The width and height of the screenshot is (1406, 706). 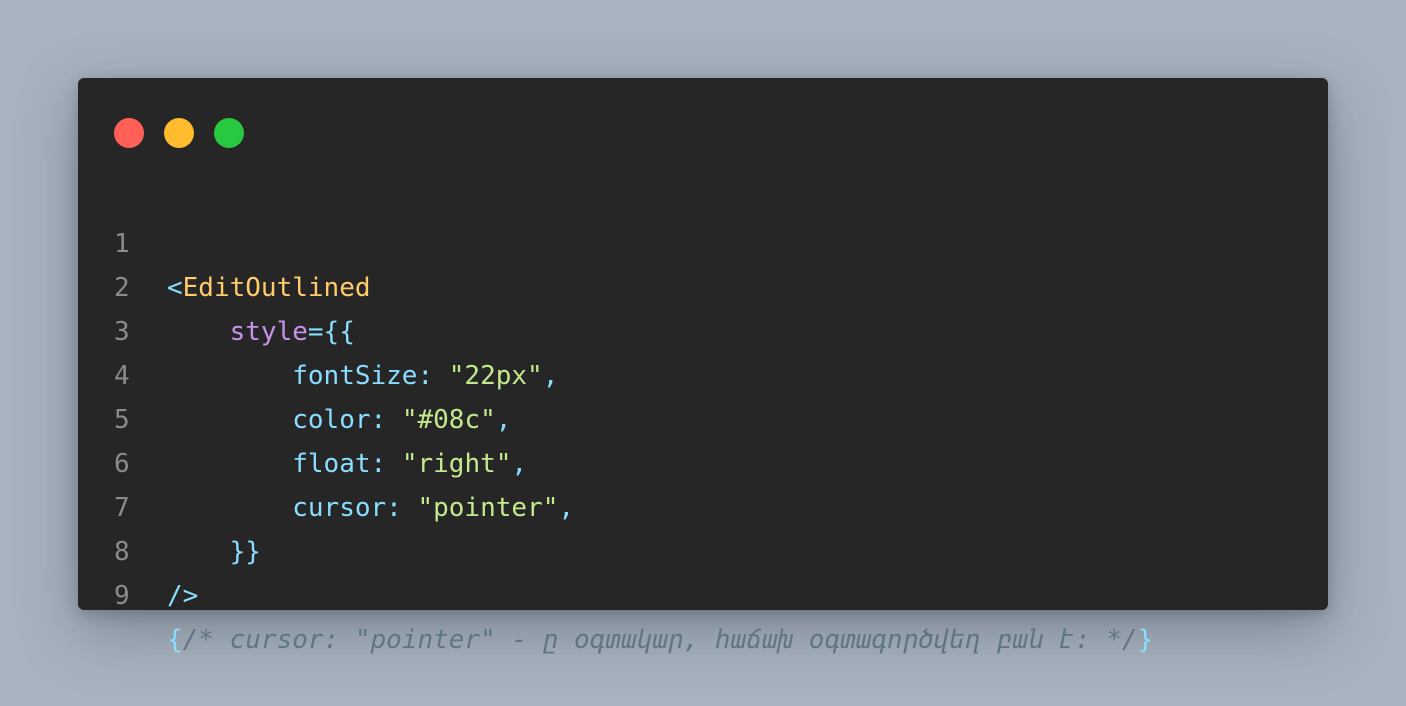 What do you see at coordinates (339, 508) in the screenshot?
I see `property-key: cursor` at bounding box center [339, 508].